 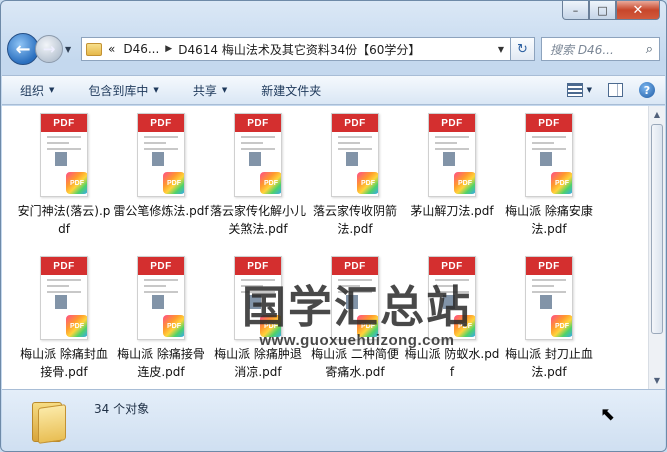 What do you see at coordinates (299, 49) in the screenshot?
I see `breadcrumb-item-current: D4614 梅山法术及其它资料34份【60学分】` at bounding box center [299, 49].